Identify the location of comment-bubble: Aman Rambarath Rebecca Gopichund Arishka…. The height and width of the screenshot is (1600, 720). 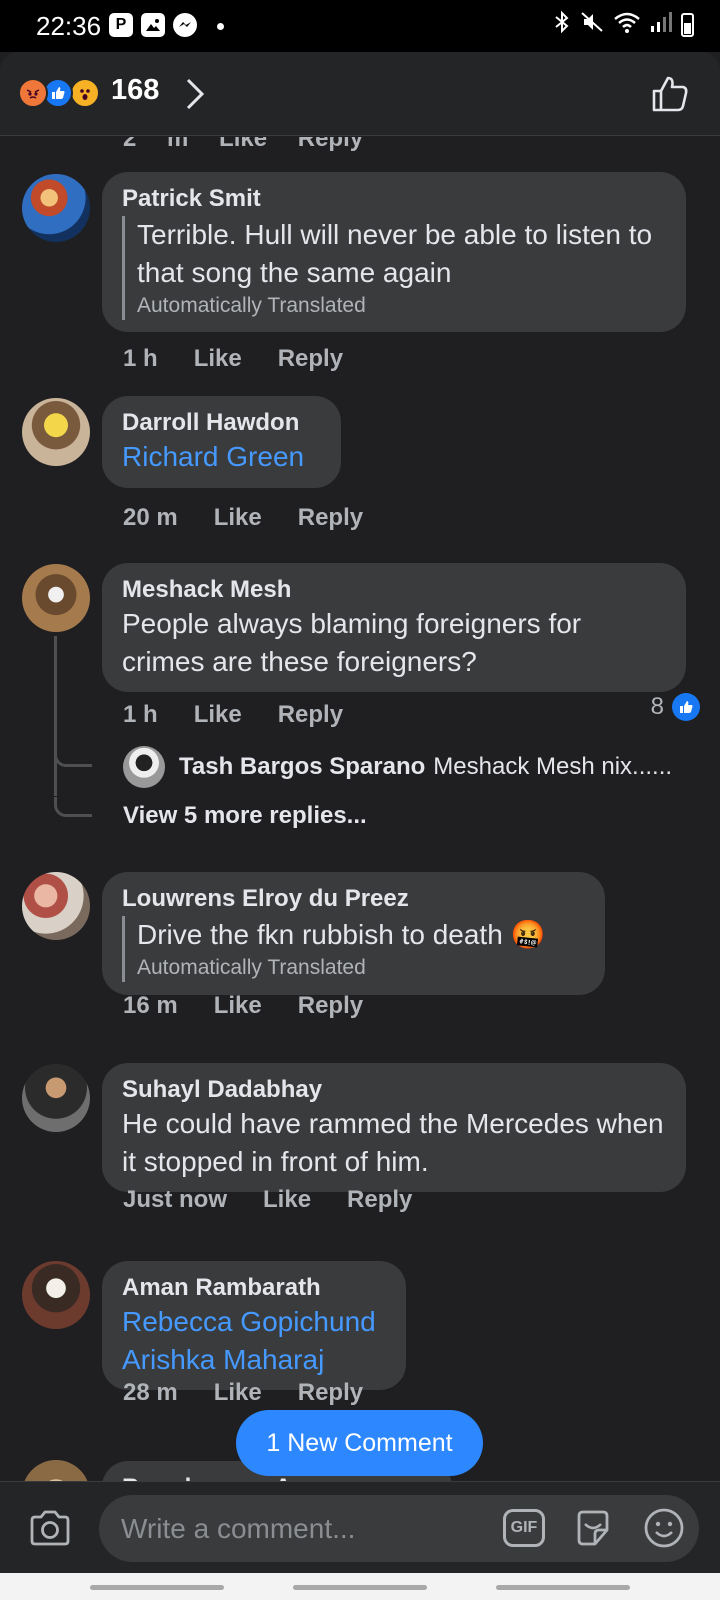
(254, 1325).